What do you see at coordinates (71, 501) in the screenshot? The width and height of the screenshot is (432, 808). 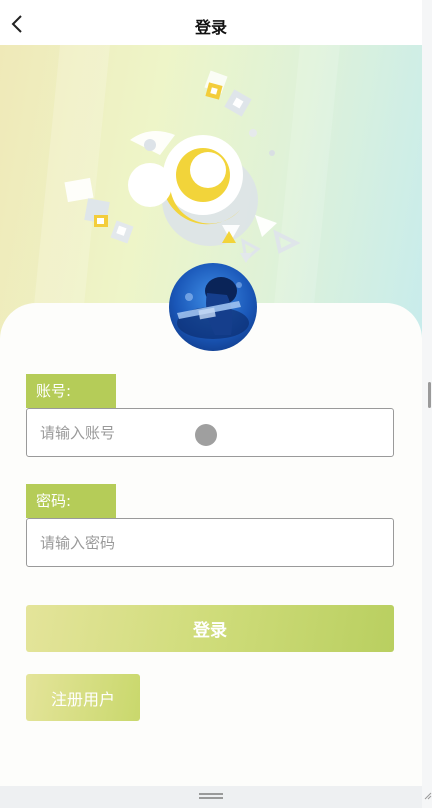 I see `password-label: 密码:` at bounding box center [71, 501].